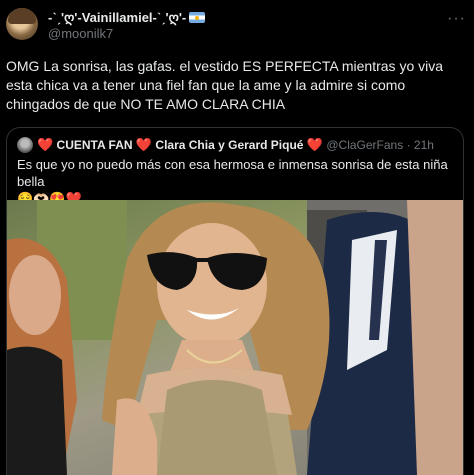 The width and height of the screenshot is (474, 475). What do you see at coordinates (127, 26) in the screenshot?
I see `author-names: -ˋˏ'ღ'-Vainillamiel-ˋˏ'ღ'- @moonilk7` at bounding box center [127, 26].